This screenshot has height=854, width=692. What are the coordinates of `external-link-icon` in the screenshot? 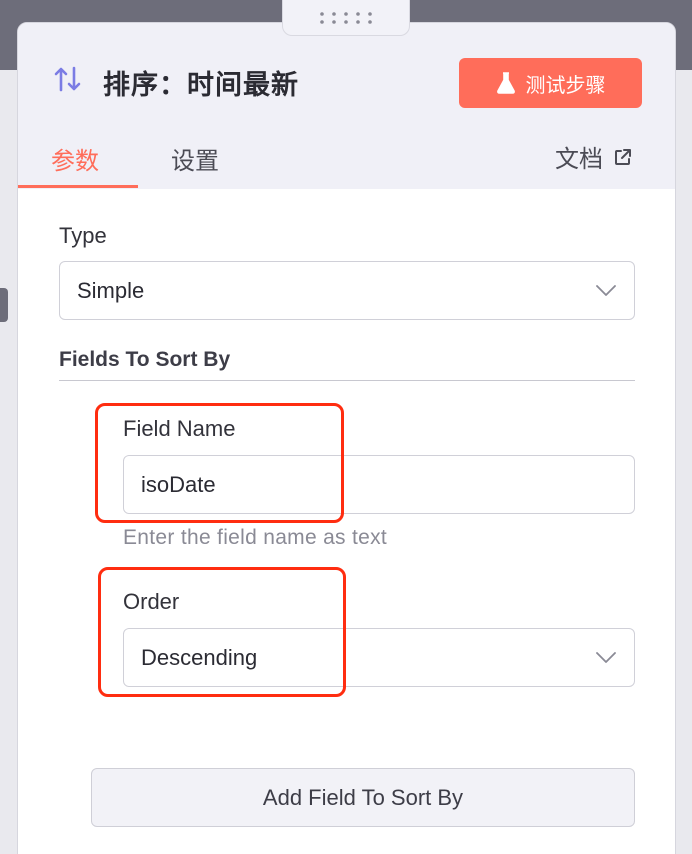 It's located at (623, 156).